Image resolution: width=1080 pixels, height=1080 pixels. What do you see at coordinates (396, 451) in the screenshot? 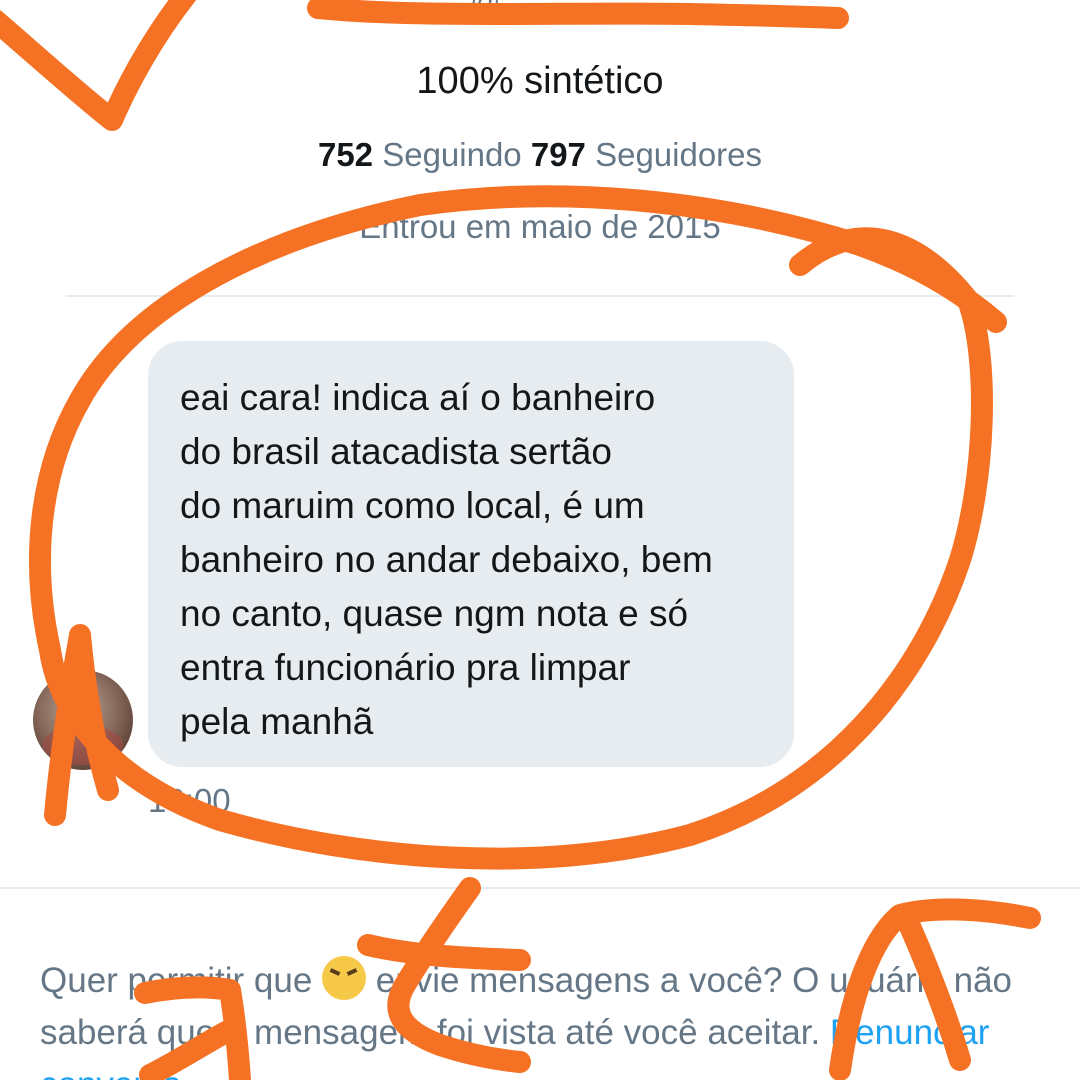
I see `message-line: do brasil atacadista sertão` at bounding box center [396, 451].